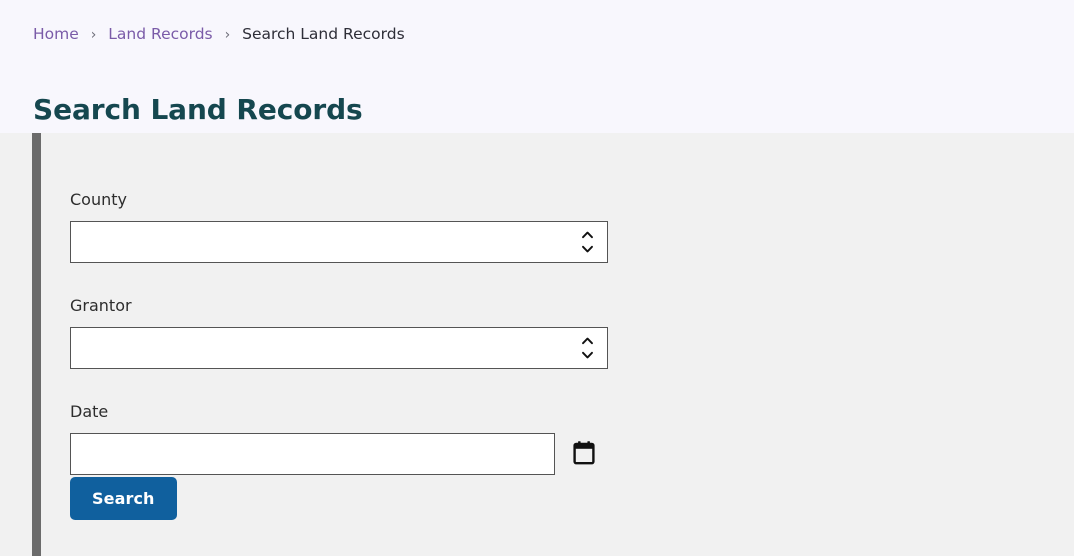 The height and width of the screenshot is (556, 1074). I want to click on county-label: County, so click(98, 199).